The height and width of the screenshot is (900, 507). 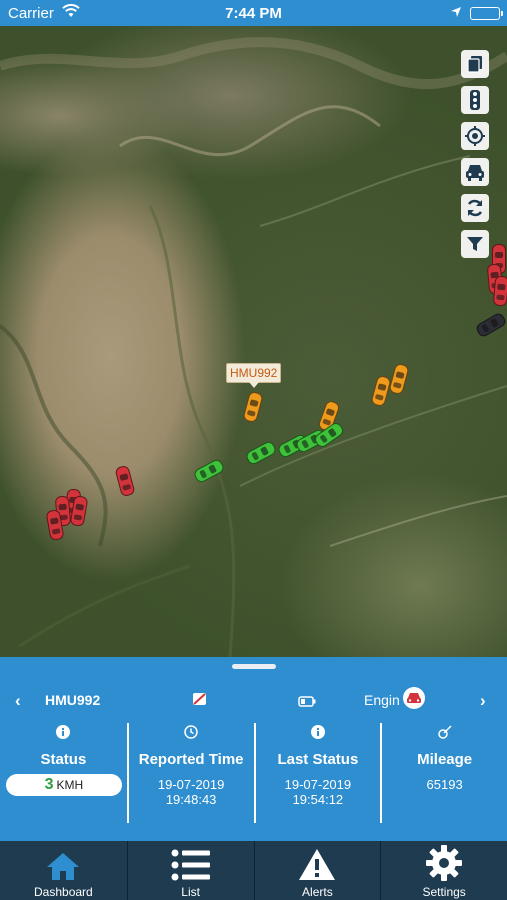 What do you see at coordinates (382, 700) in the screenshot?
I see `engine-label: Engin` at bounding box center [382, 700].